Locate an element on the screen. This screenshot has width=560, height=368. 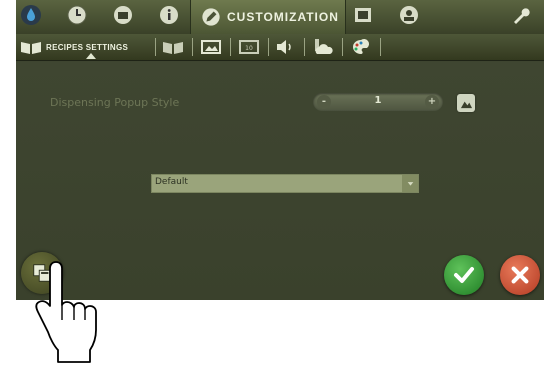
top-tab-bar: CUSTOMIZATION is located at coordinates (280, 17).